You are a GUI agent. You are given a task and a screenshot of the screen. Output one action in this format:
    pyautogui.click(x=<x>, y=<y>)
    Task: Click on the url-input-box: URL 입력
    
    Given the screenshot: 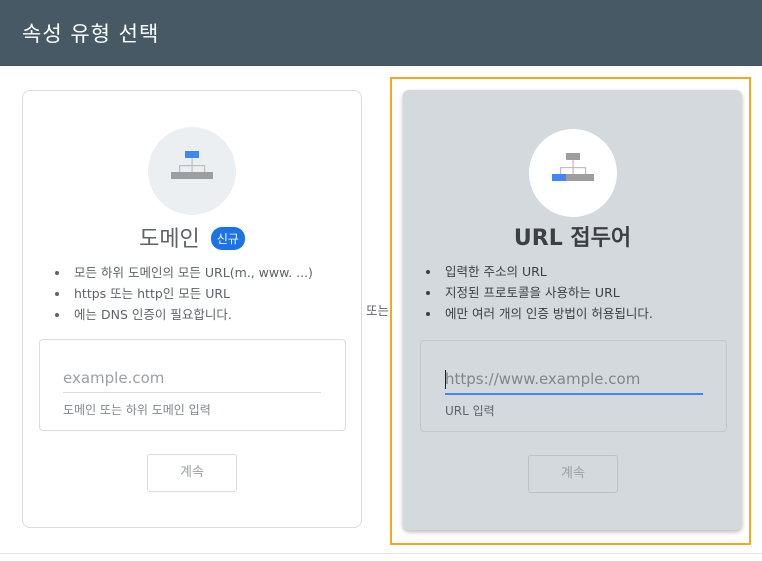 What is the action you would take?
    pyautogui.click(x=573, y=386)
    